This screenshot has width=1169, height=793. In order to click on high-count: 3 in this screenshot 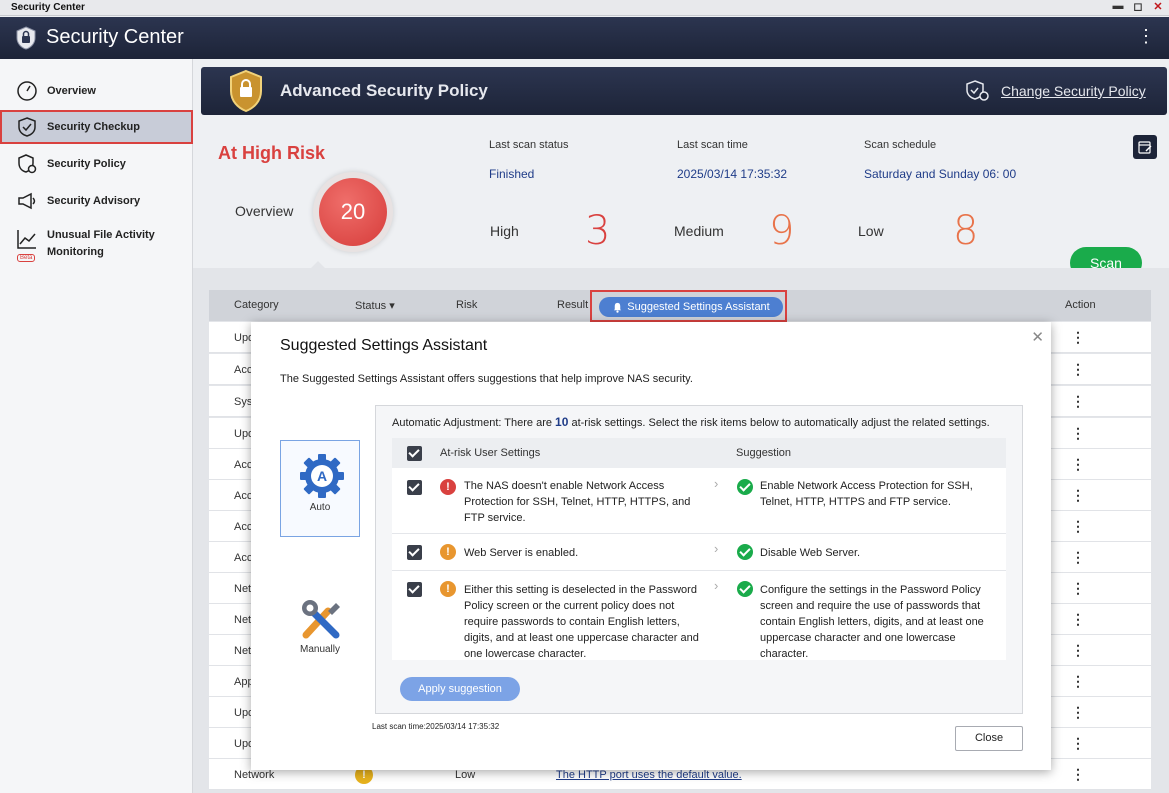, I will do `click(598, 231)`.